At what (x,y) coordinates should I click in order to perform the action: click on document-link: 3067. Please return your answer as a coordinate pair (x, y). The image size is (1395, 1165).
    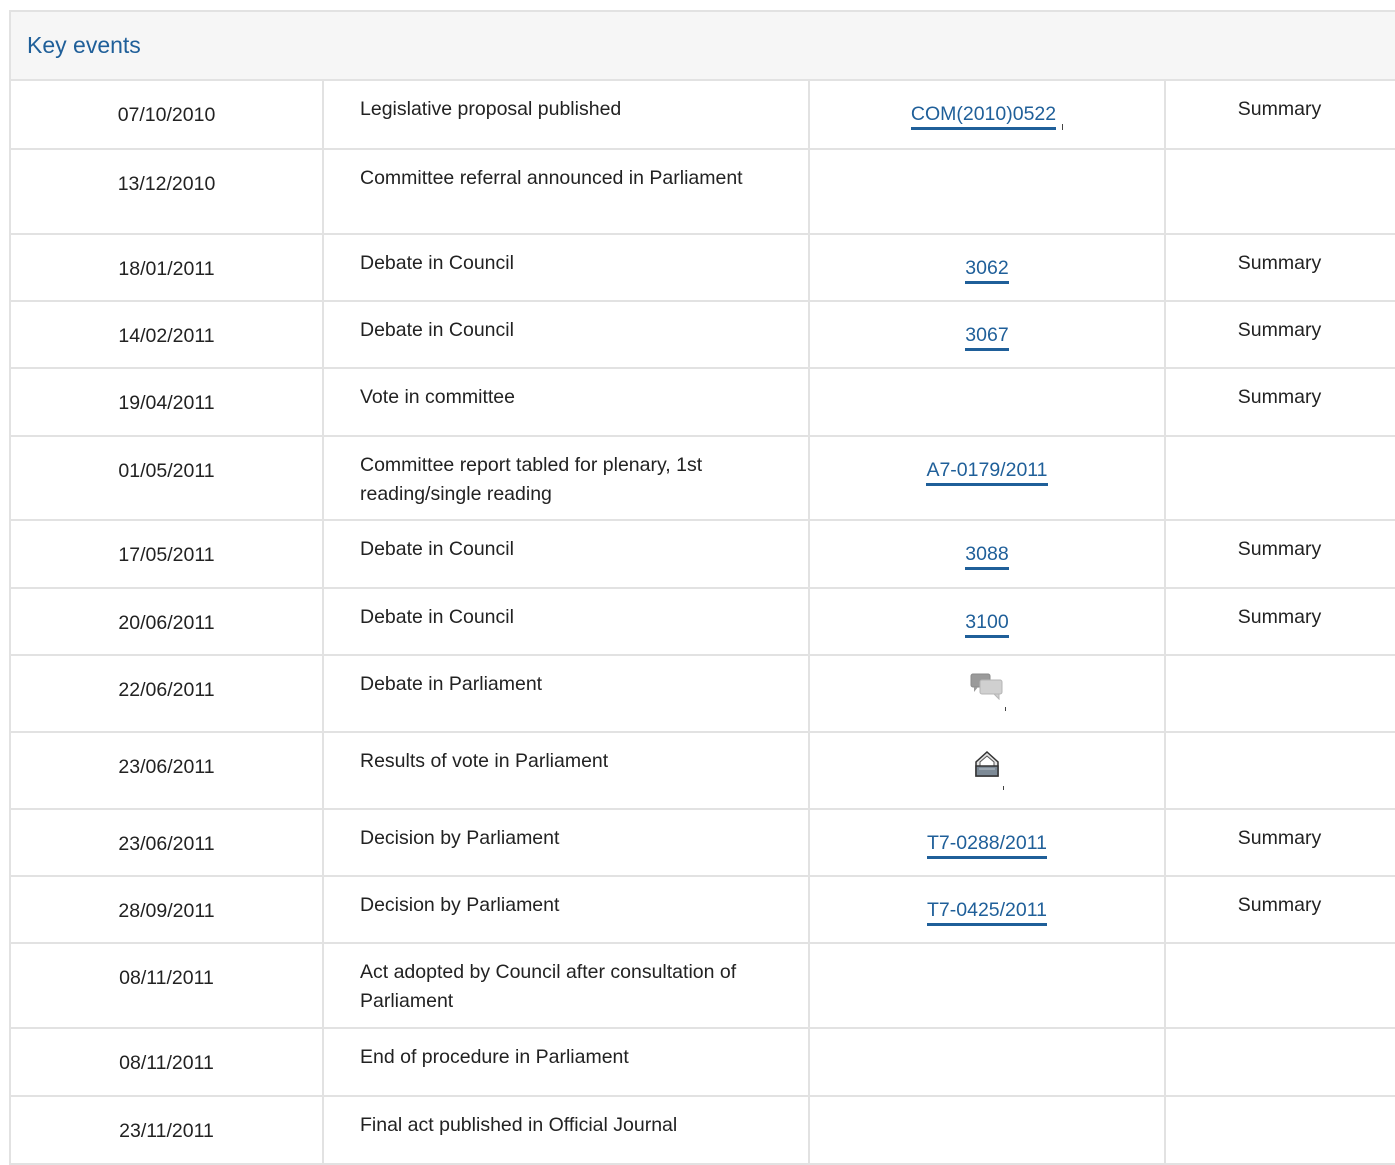
    Looking at the image, I should click on (987, 337).